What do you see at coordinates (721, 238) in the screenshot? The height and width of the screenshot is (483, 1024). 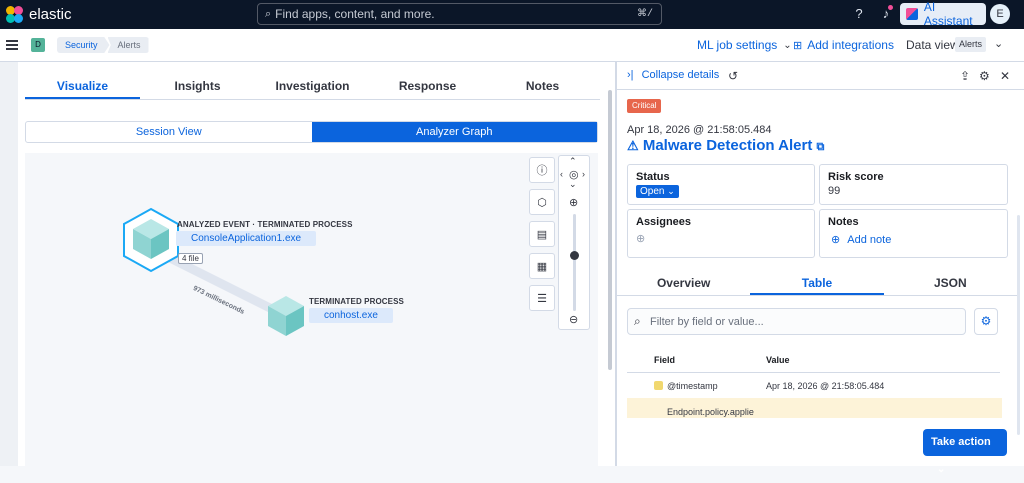 I see `add-assignee-icon: ⊕` at bounding box center [721, 238].